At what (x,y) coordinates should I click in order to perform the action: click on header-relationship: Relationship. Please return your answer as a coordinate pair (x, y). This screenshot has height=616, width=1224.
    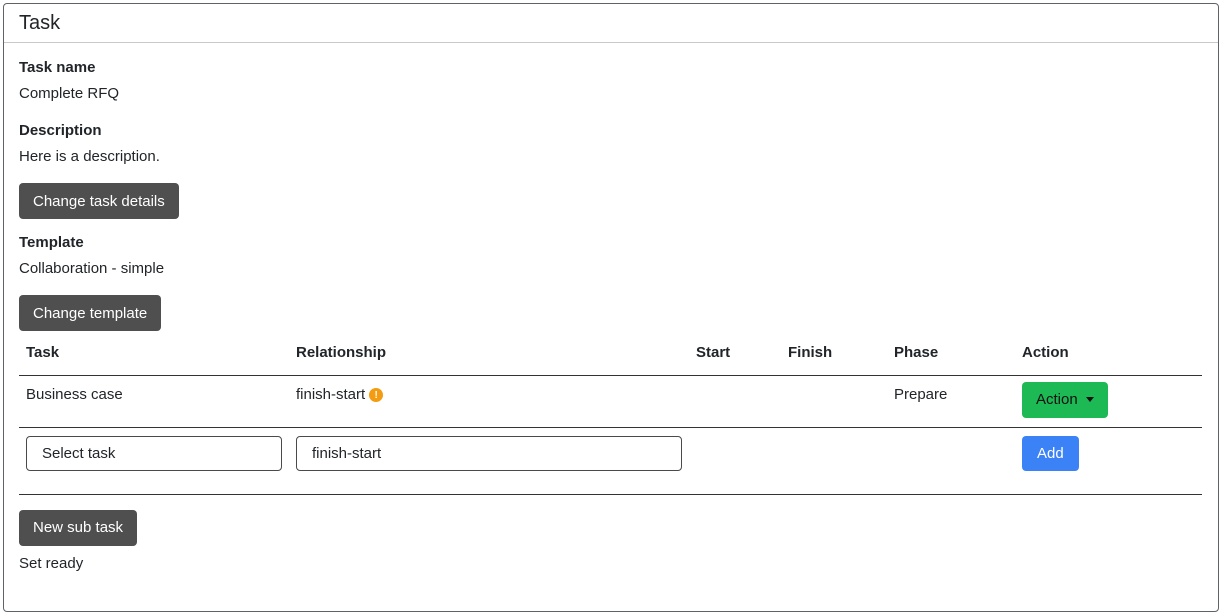
    Looking at the image, I should click on (489, 360).